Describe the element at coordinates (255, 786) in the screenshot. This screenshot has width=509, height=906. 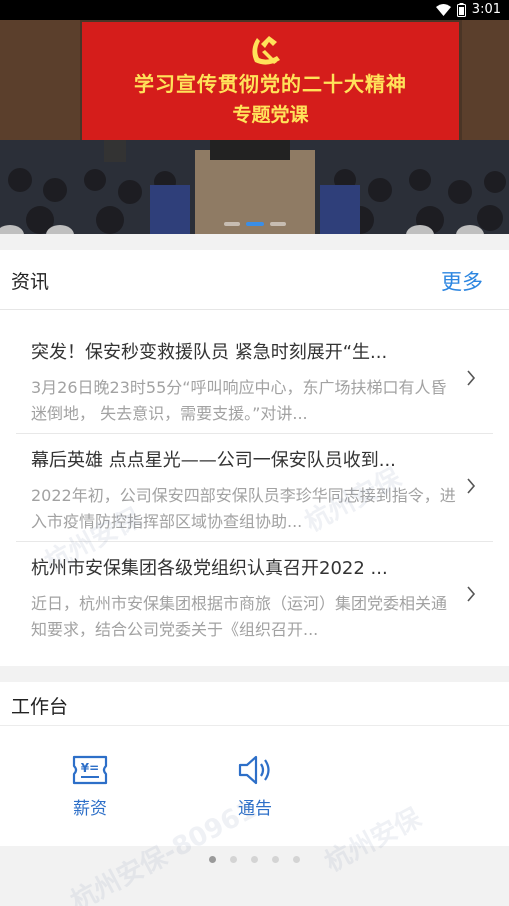
I see `notice-tile: 通告` at that location.